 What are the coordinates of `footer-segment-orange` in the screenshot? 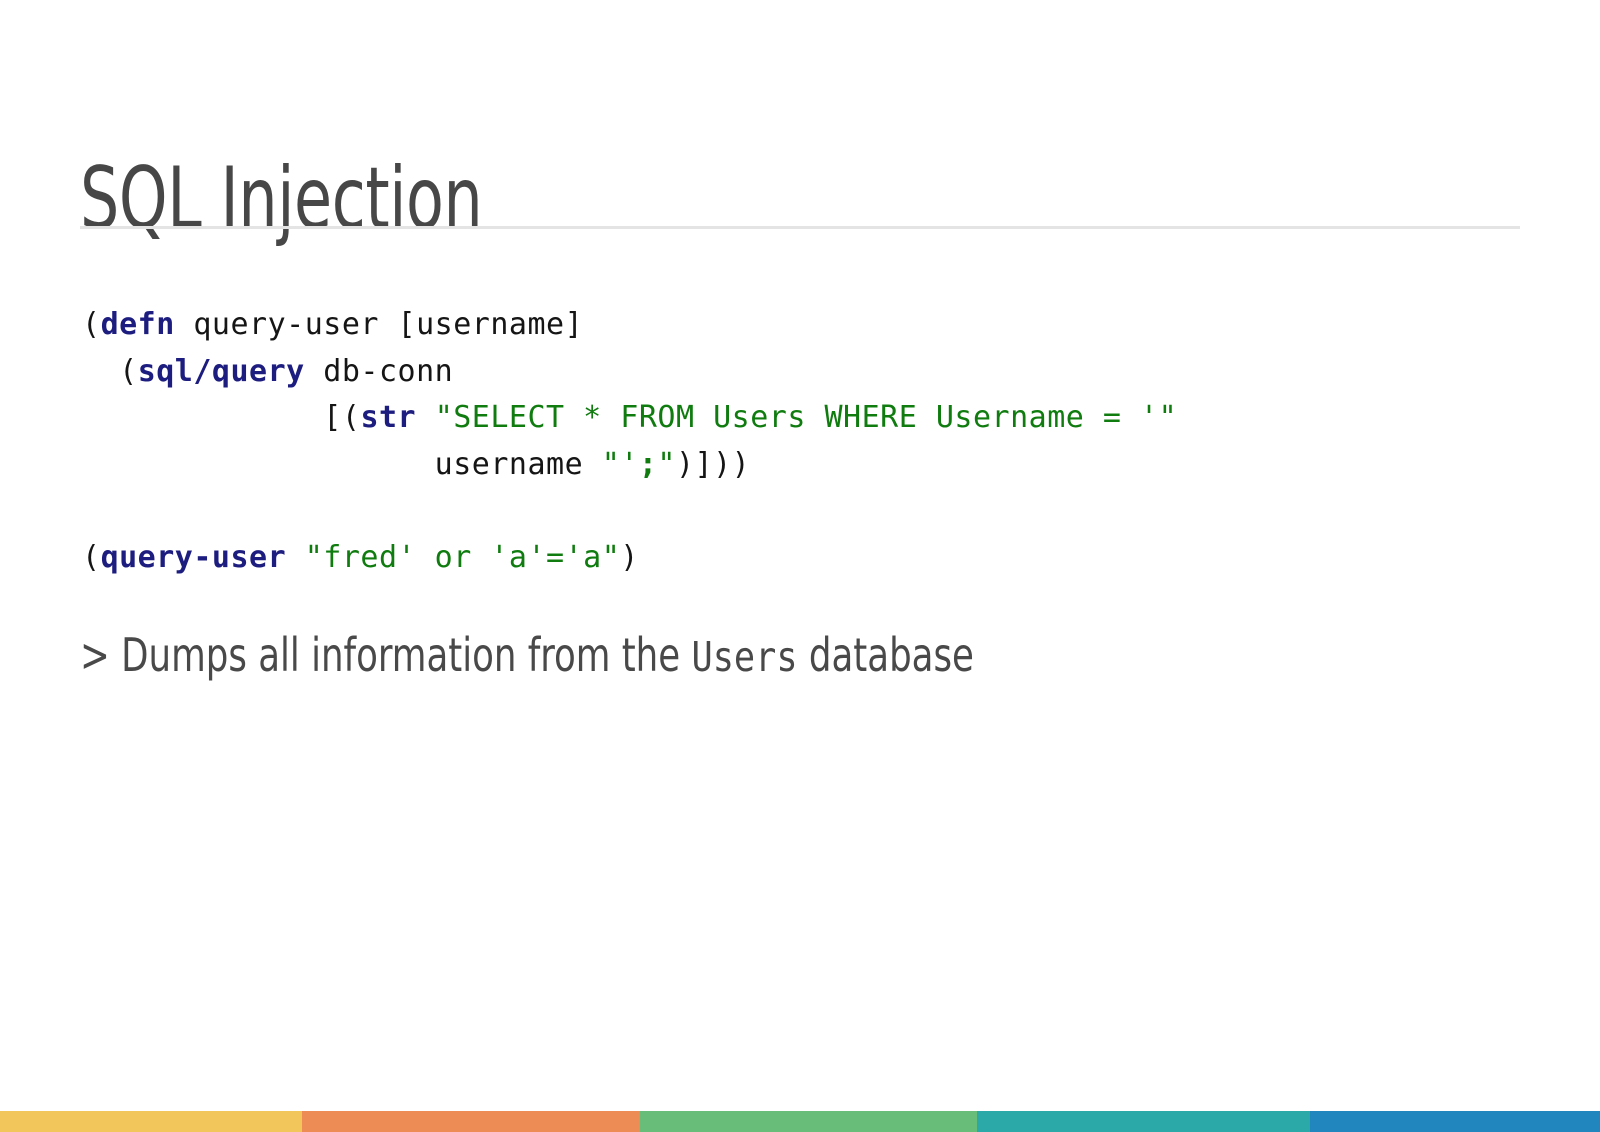 It's located at (471, 1121).